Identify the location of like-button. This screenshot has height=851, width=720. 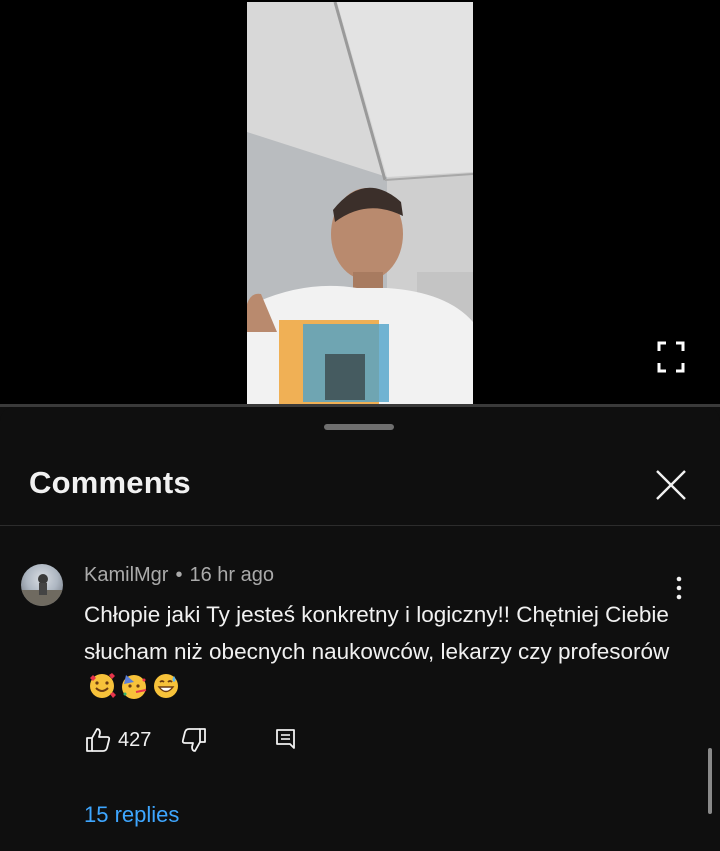
(98, 742).